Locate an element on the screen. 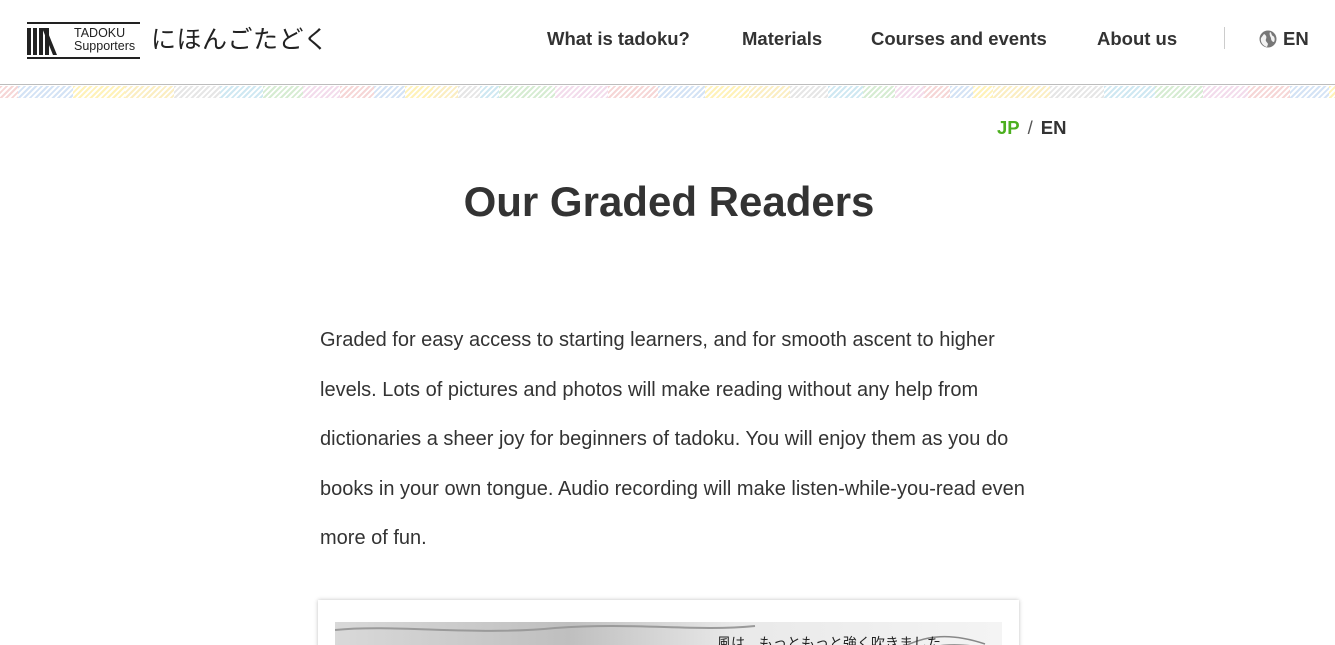 The width and height of the screenshot is (1335, 645). decorative-pattern-strip is located at coordinates (667, 92).